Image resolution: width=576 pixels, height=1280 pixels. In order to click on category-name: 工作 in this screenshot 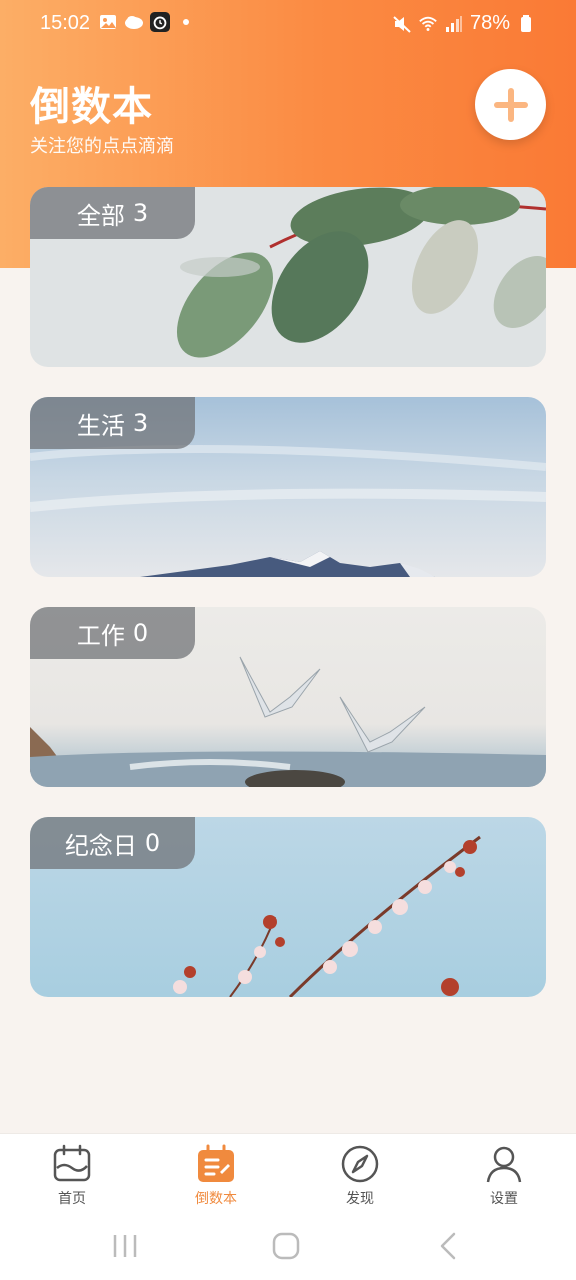, I will do `click(100, 635)`.